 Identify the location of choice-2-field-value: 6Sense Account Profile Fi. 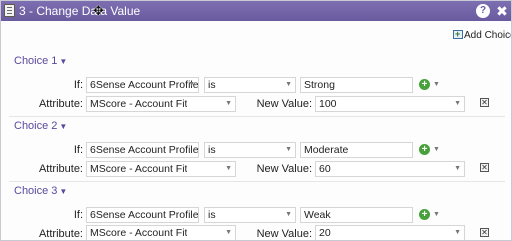
(144, 150).